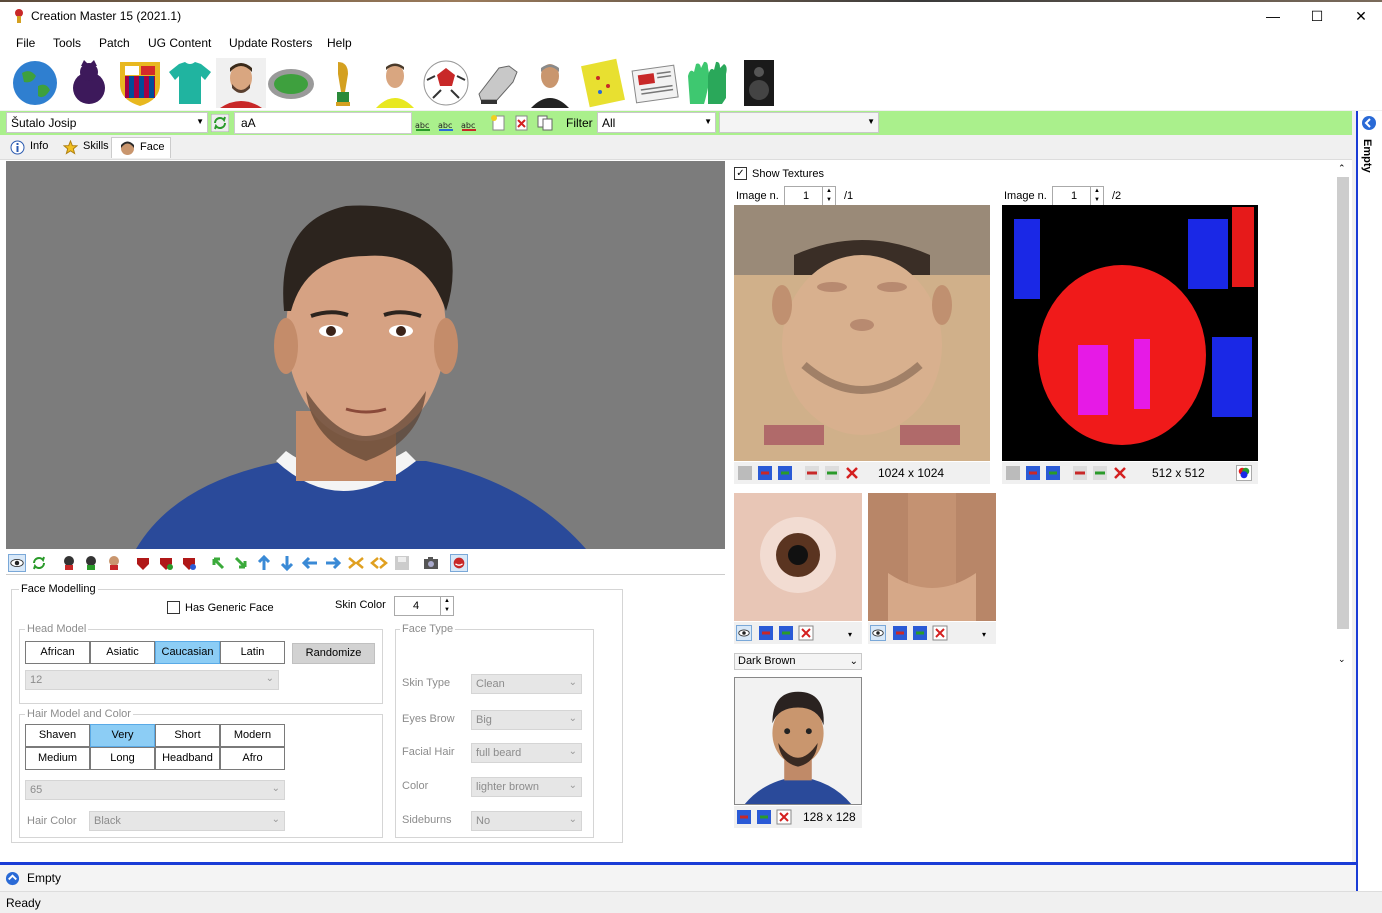 The height and width of the screenshot is (913, 1382). What do you see at coordinates (431, 563) in the screenshot?
I see `camera-icon` at bounding box center [431, 563].